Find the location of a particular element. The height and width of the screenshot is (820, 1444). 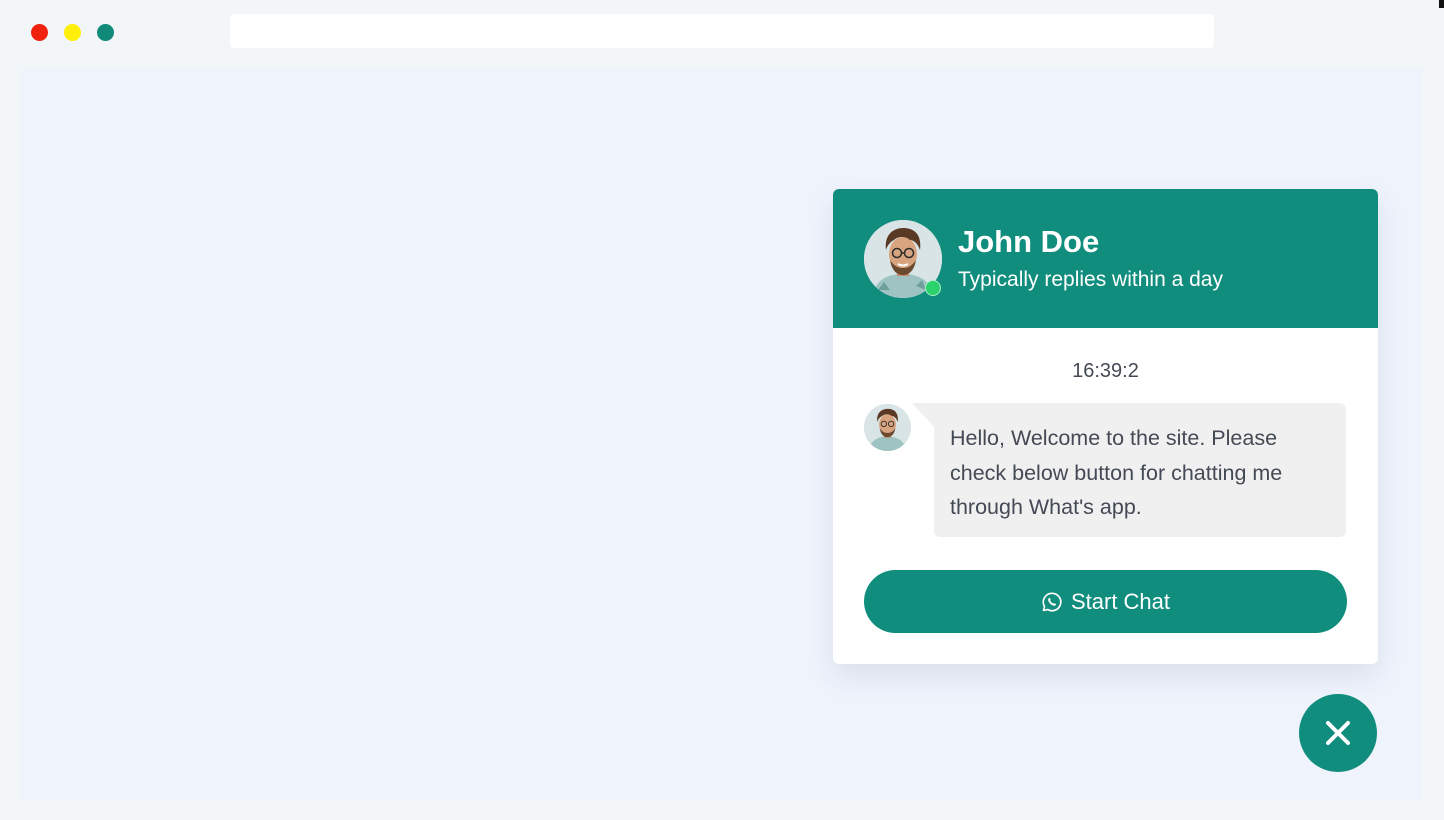

agent-info: John Doe Typically replies within a day is located at coordinates (1090, 259).